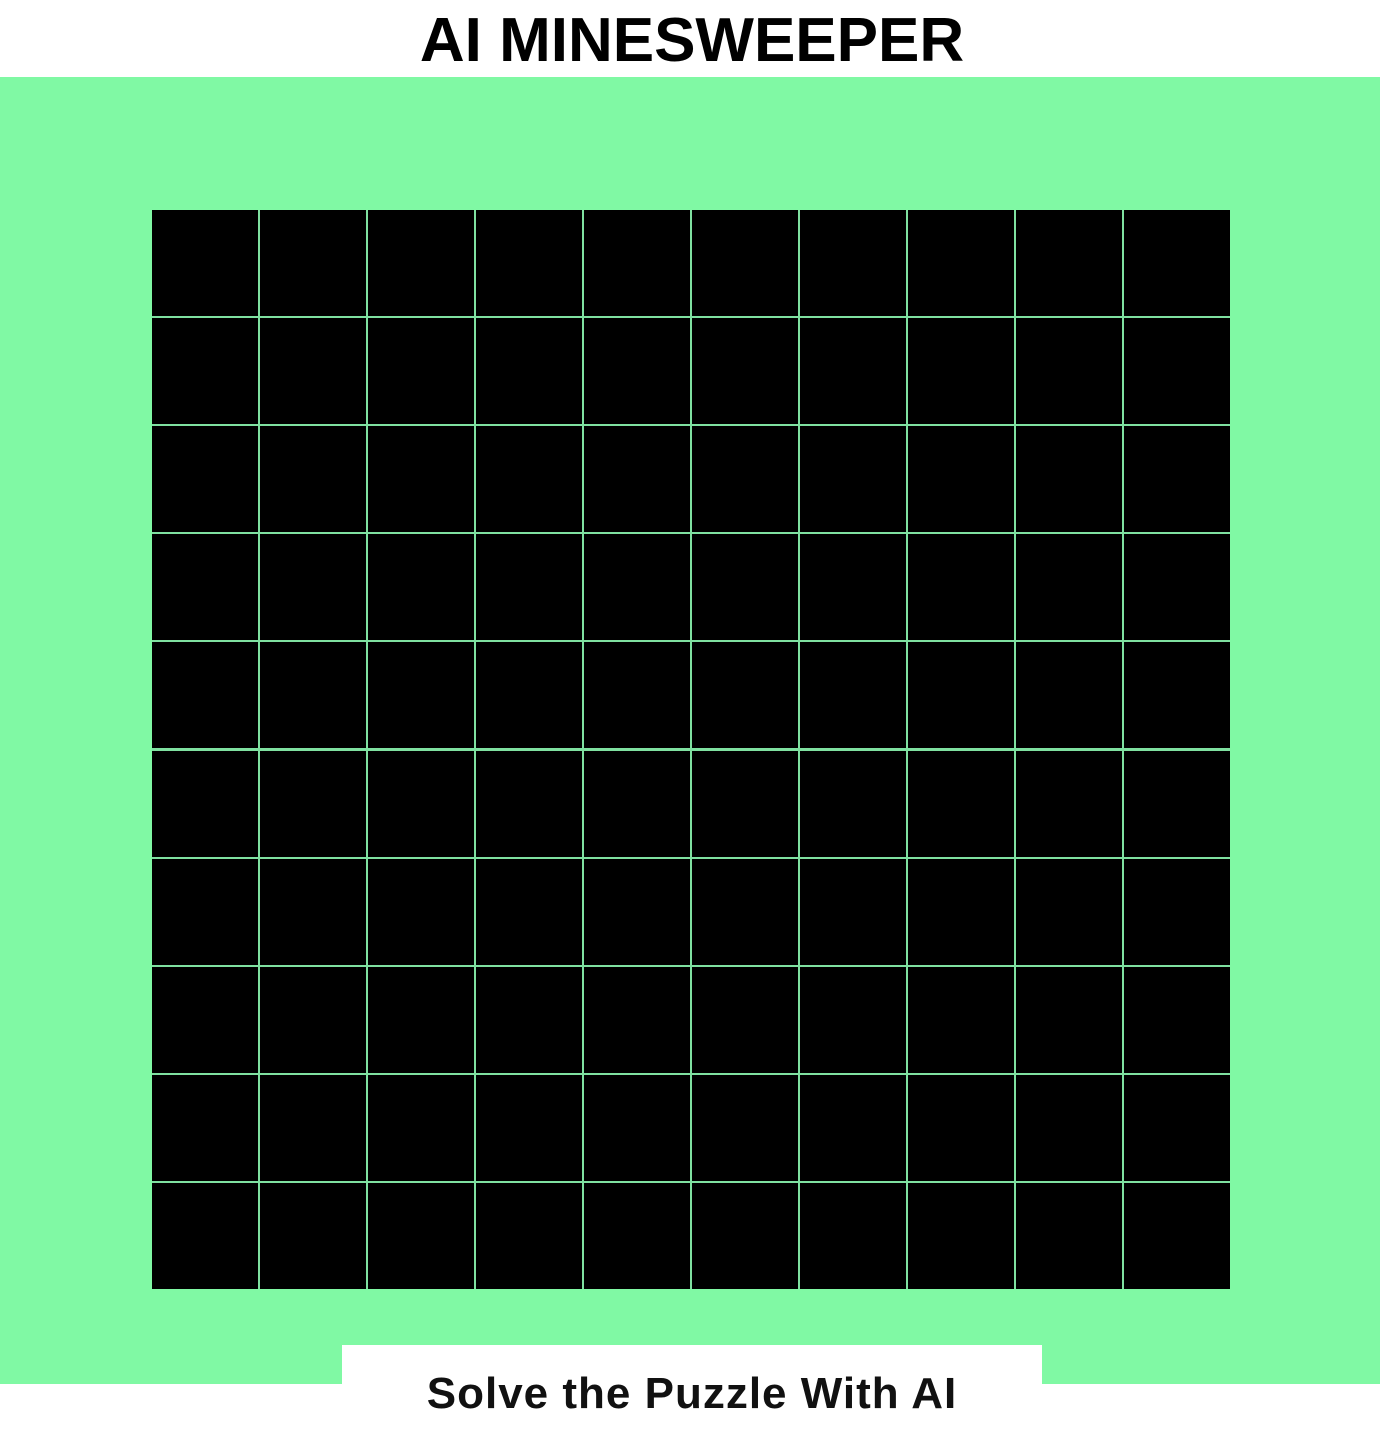 The width and height of the screenshot is (1380, 1442). I want to click on board-cell-r7-c1, so click(313, 1019).